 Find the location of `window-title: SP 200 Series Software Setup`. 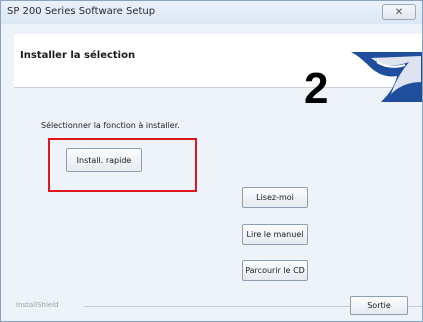

window-title: SP 200 Series Software Setup is located at coordinates (81, 11).